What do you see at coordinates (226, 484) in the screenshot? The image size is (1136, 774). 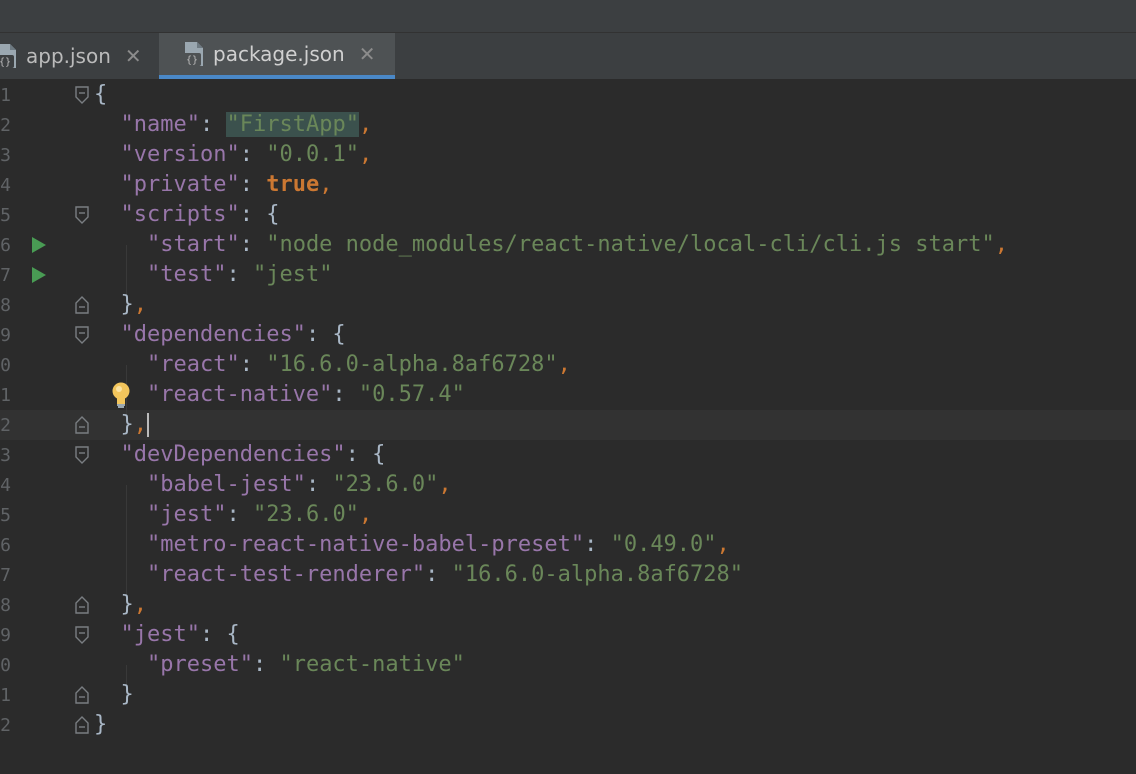 I see `json-key: "babel-jest"` at bounding box center [226, 484].